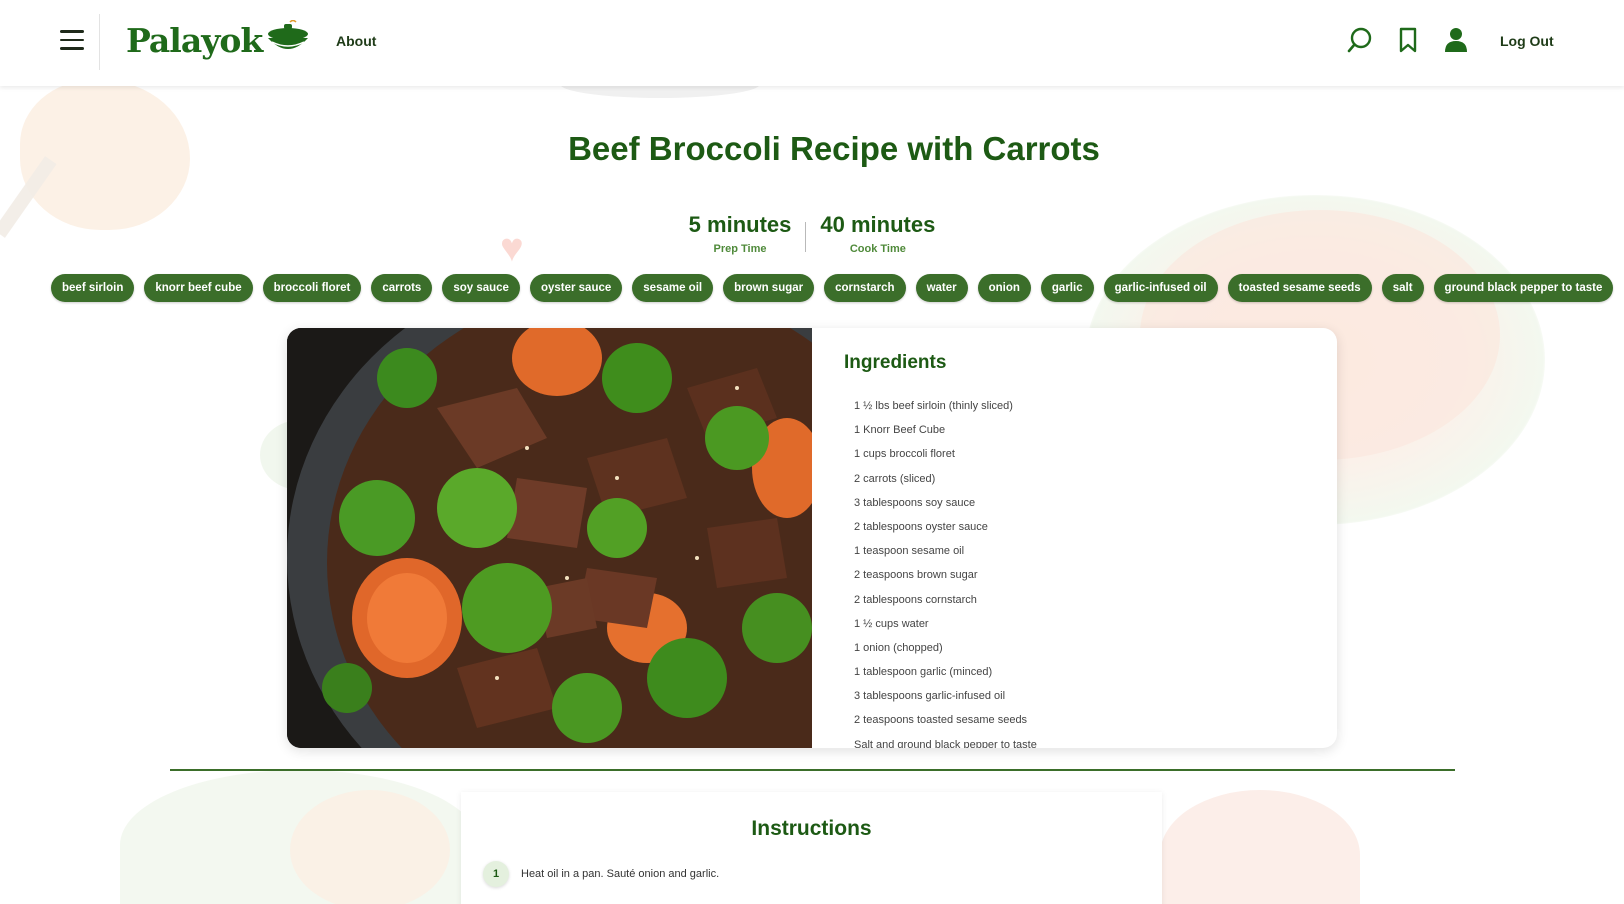 This screenshot has height=904, width=1624. Describe the element at coordinates (930, 696) in the screenshot. I see `ingredient-item: 3 tablespoons garlic-infused oil` at that location.